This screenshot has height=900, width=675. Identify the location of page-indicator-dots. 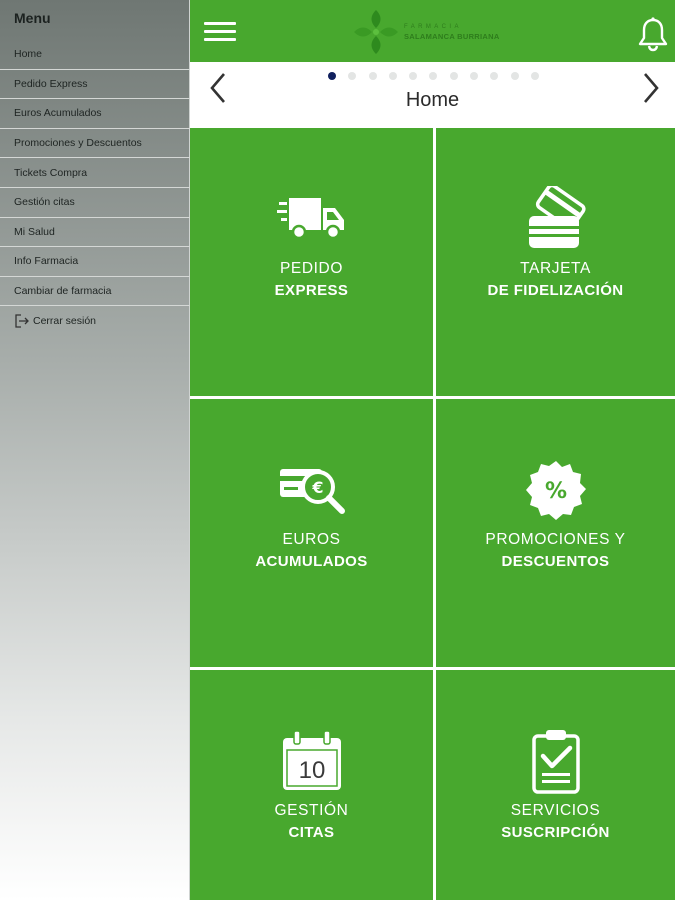
(439, 76).